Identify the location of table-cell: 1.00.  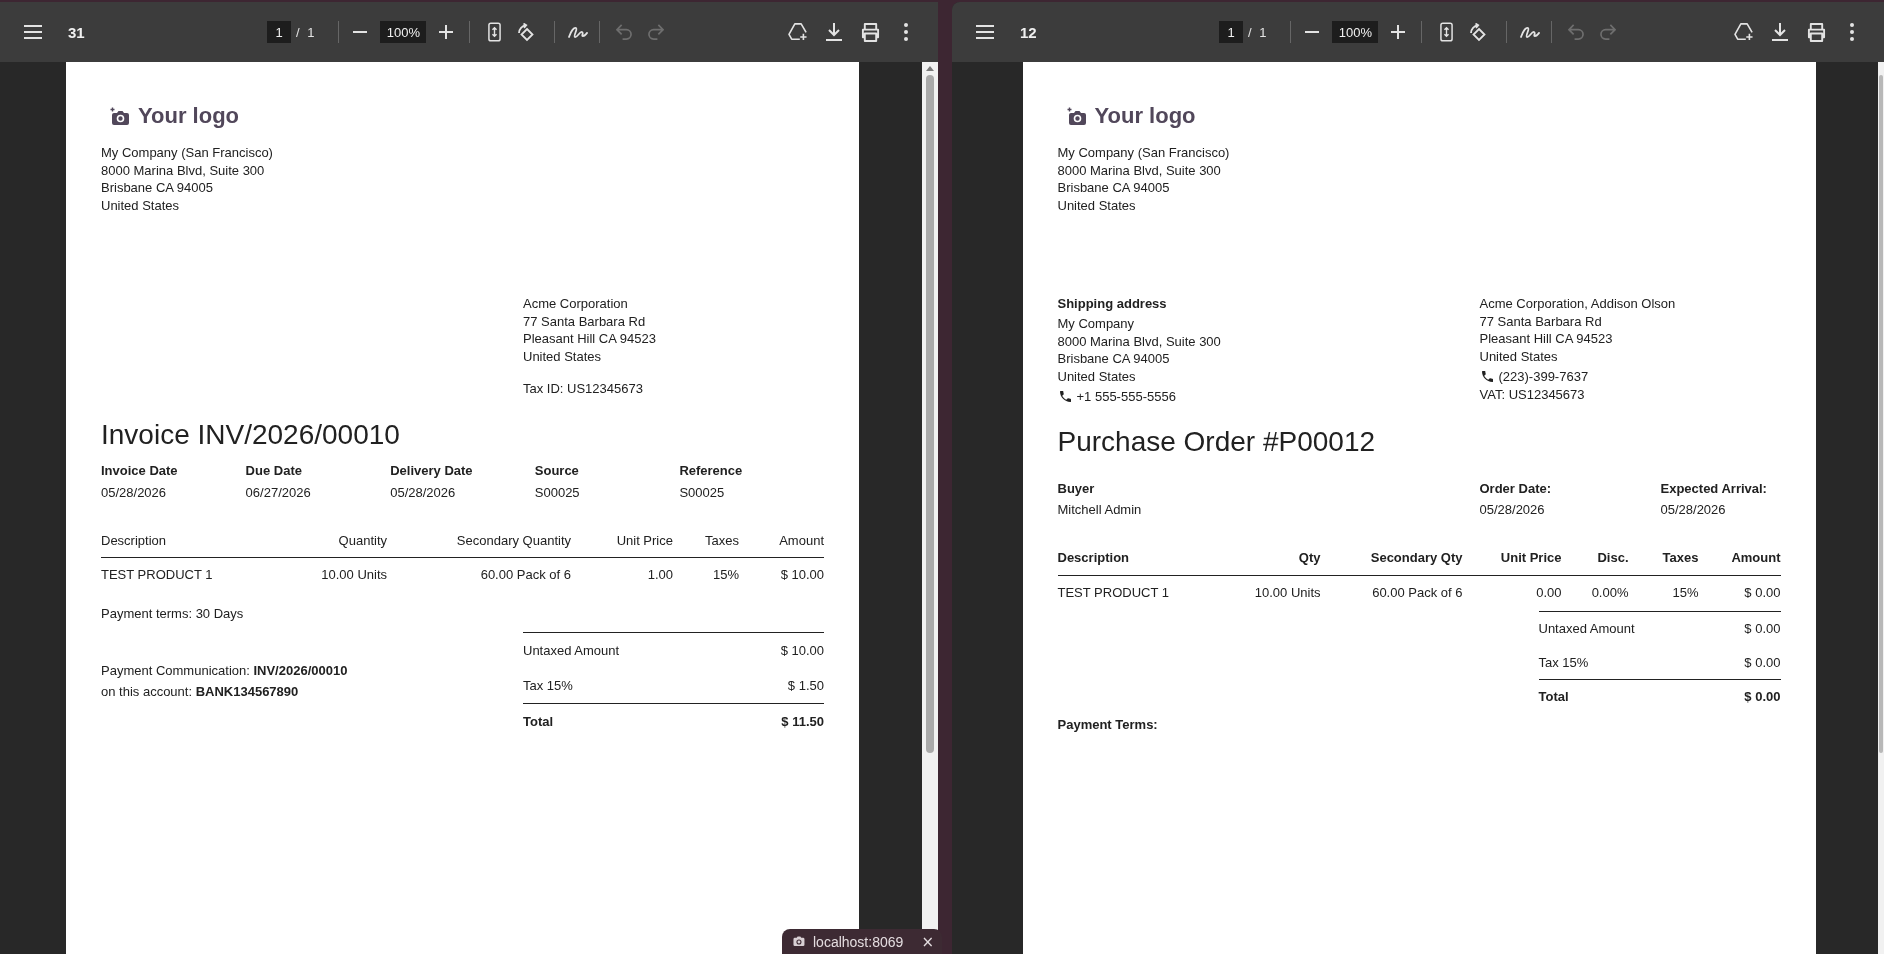
(622, 575).